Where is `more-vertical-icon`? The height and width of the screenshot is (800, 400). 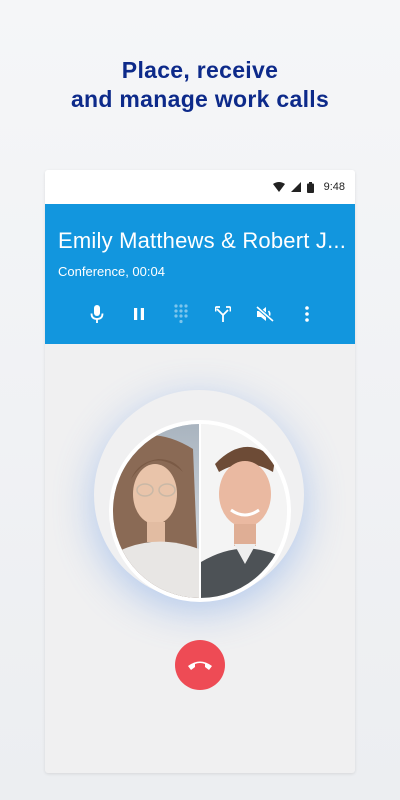
more-vertical-icon is located at coordinates (306, 314).